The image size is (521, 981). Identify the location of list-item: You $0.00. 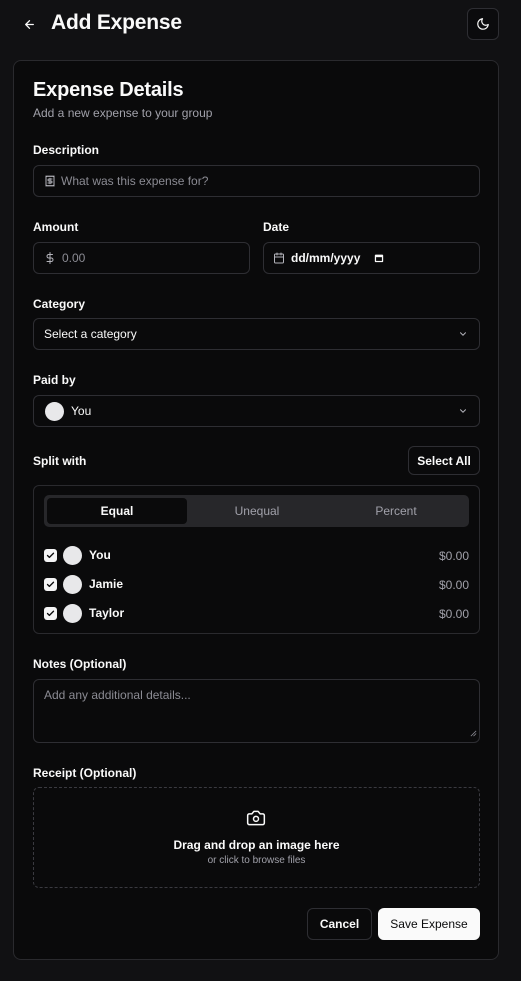
(256, 556).